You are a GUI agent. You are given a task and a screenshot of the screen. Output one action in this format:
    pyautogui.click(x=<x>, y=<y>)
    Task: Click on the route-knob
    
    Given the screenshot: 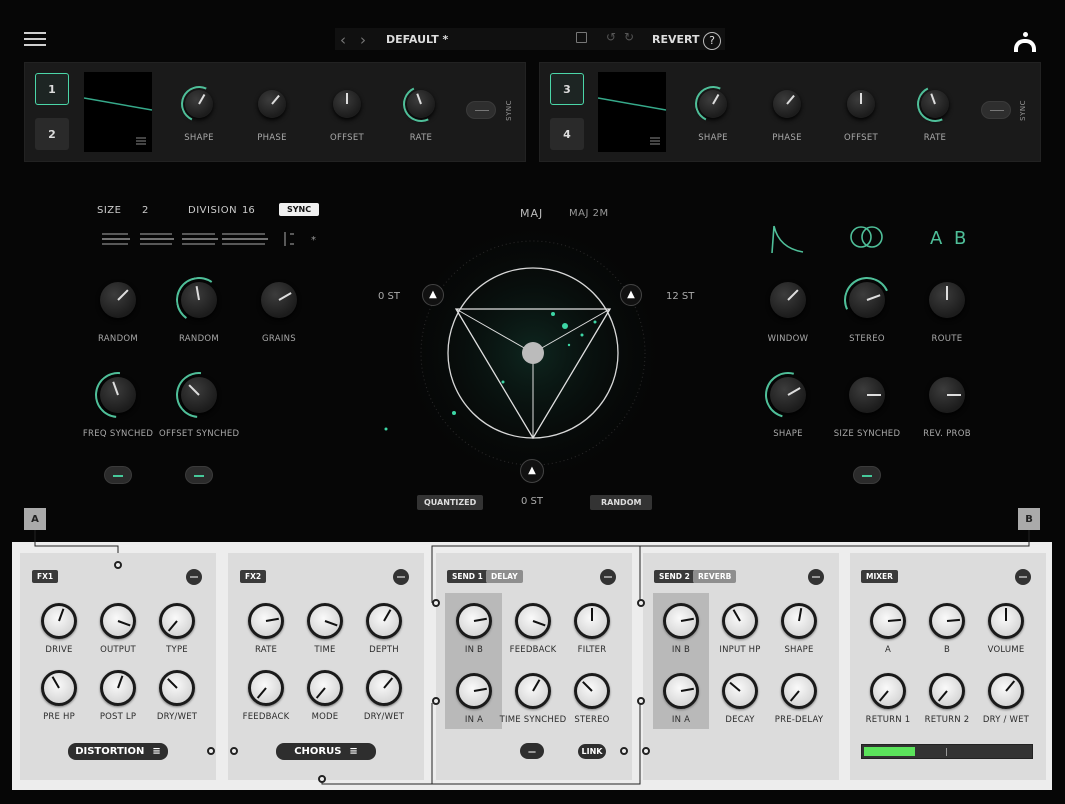 What is the action you would take?
    pyautogui.click(x=947, y=300)
    